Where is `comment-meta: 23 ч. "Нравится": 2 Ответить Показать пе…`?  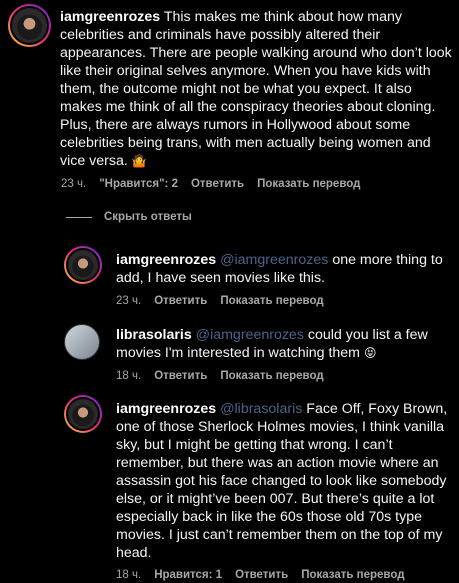 comment-meta: 23 ч. "Нравится": 2 Ответить Показать пе… is located at coordinates (210, 184).